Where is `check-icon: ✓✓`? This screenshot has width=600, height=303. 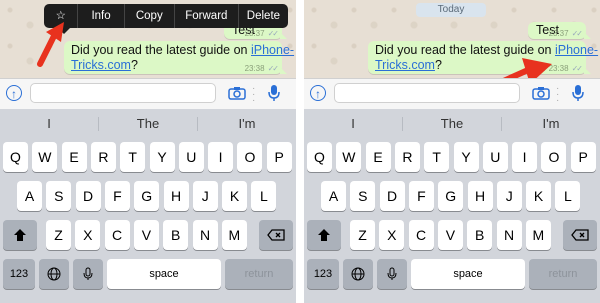 check-icon: ✓✓ is located at coordinates (273, 33).